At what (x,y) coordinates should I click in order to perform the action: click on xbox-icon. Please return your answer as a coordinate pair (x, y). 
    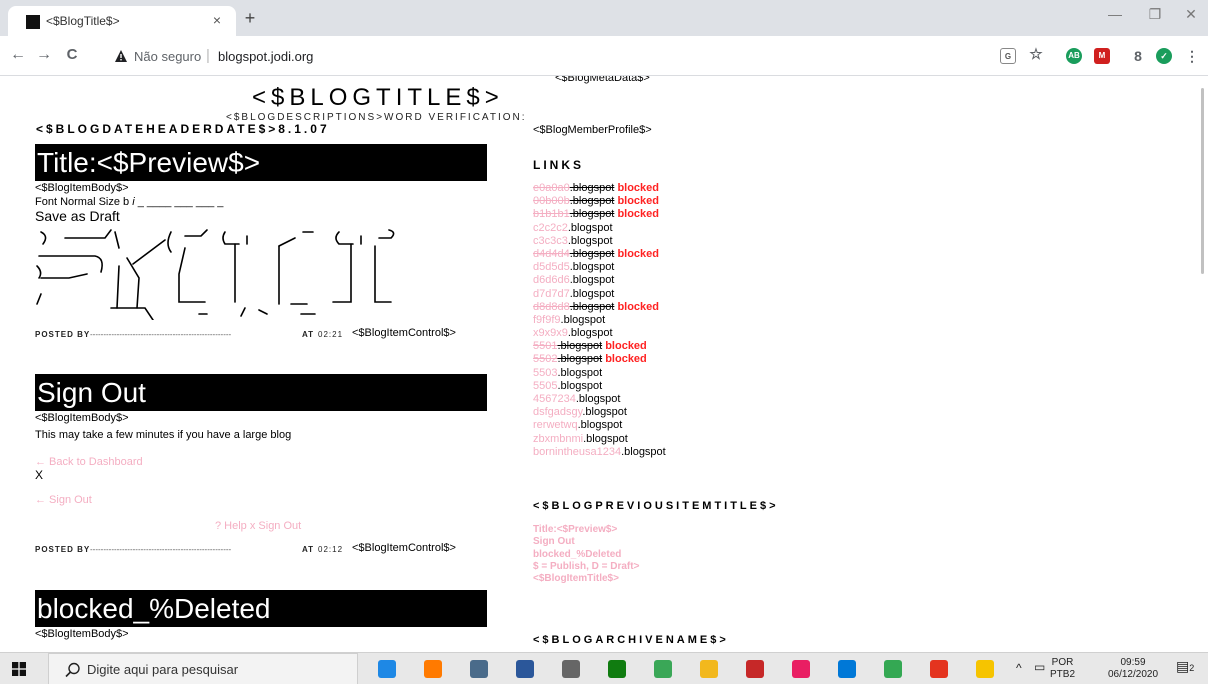
    Looking at the image, I should click on (617, 669).